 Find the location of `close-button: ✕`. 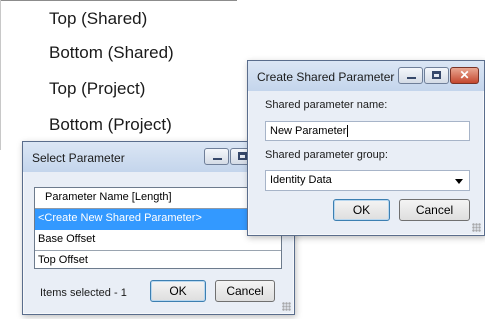

close-button: ✕ is located at coordinates (464, 75).